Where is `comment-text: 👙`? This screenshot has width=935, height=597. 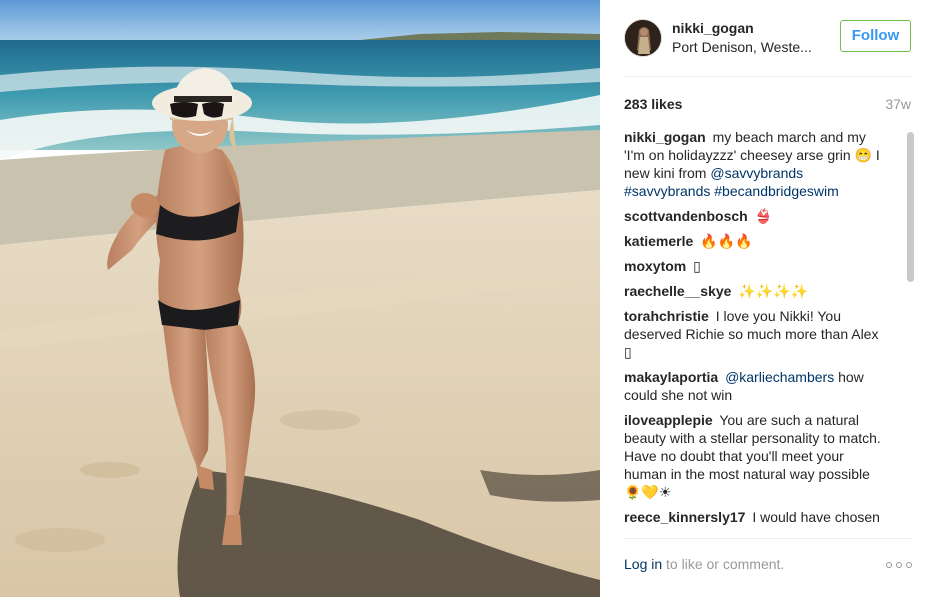
comment-text: 👙 is located at coordinates (763, 216).